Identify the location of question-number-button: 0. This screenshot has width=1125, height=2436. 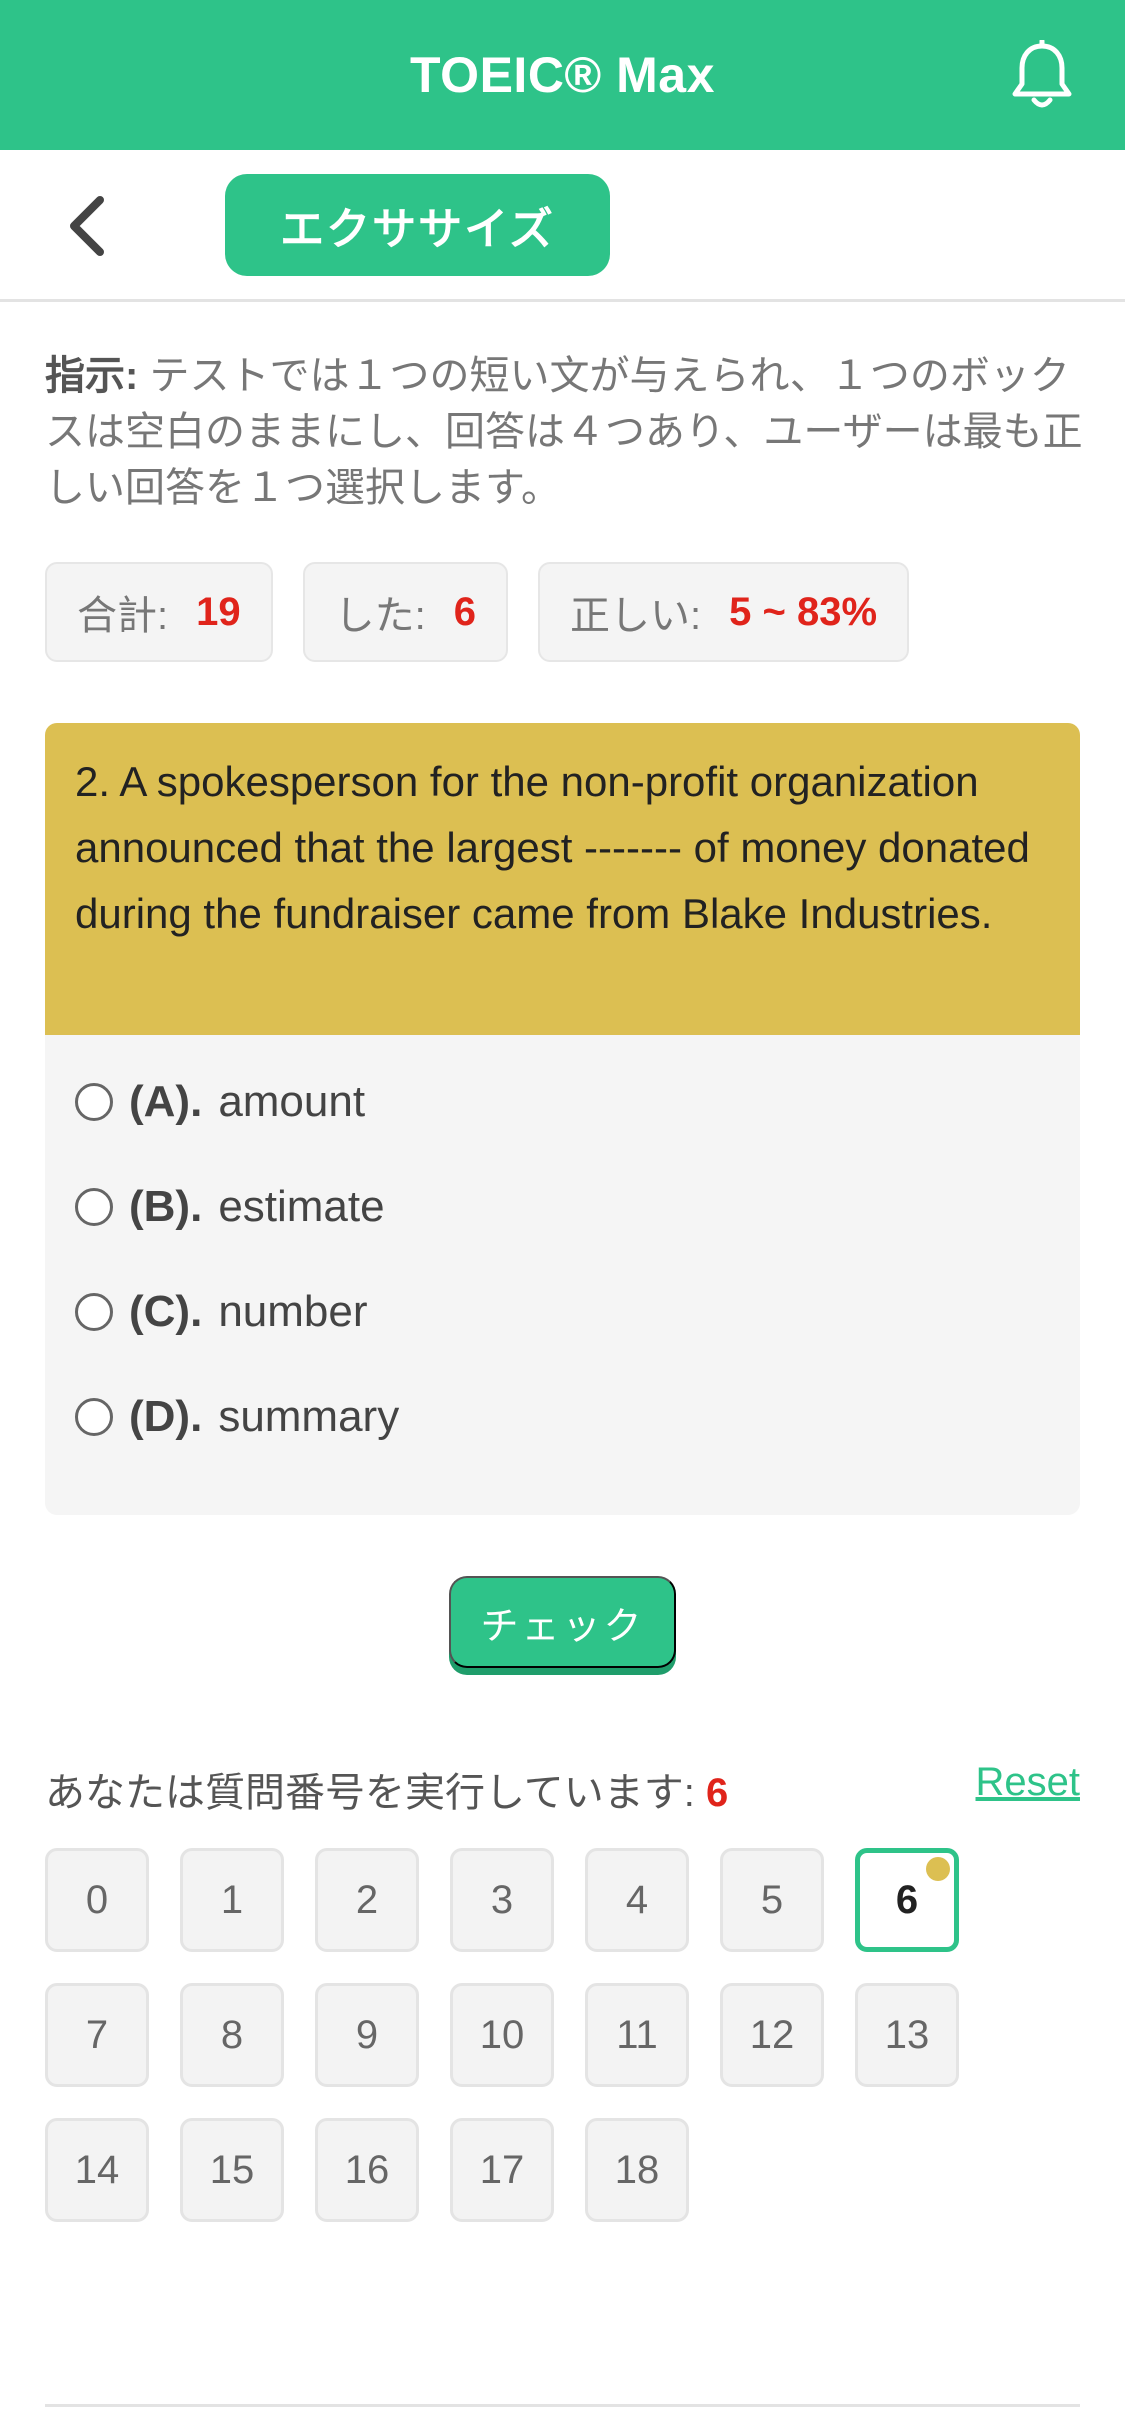
(97, 1900).